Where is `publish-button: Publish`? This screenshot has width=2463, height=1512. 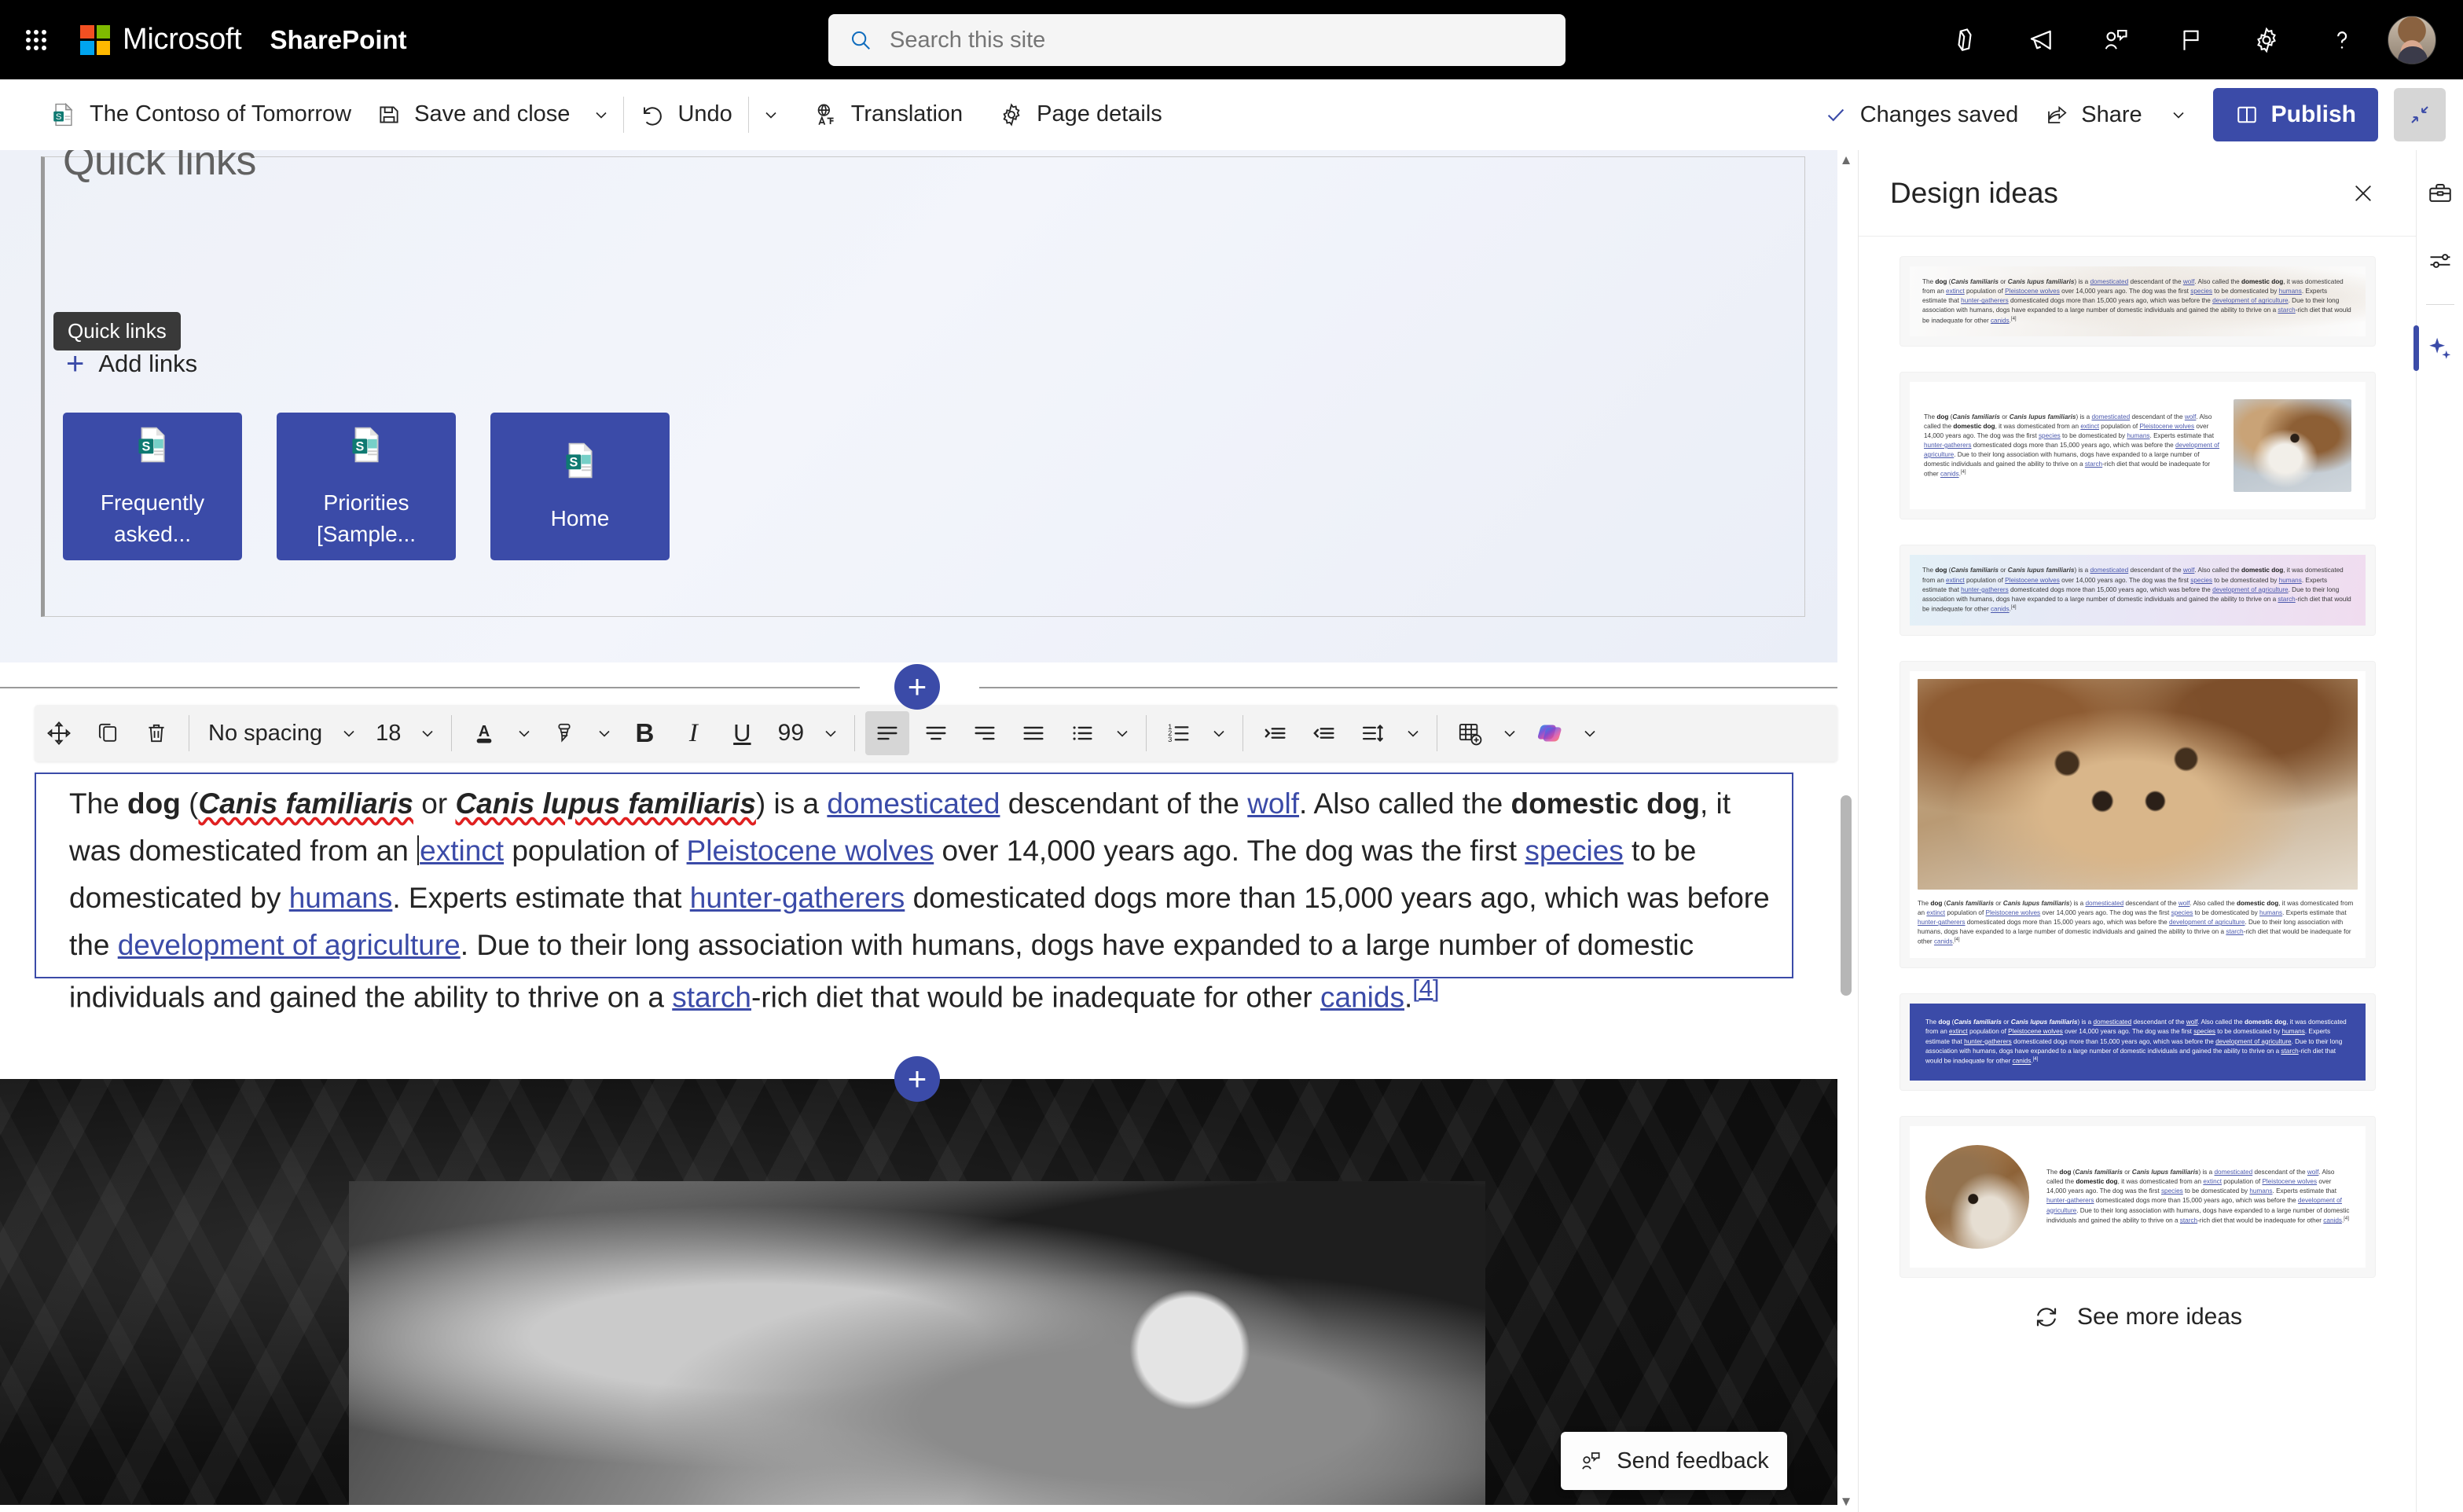 publish-button: Publish is located at coordinates (2295, 115).